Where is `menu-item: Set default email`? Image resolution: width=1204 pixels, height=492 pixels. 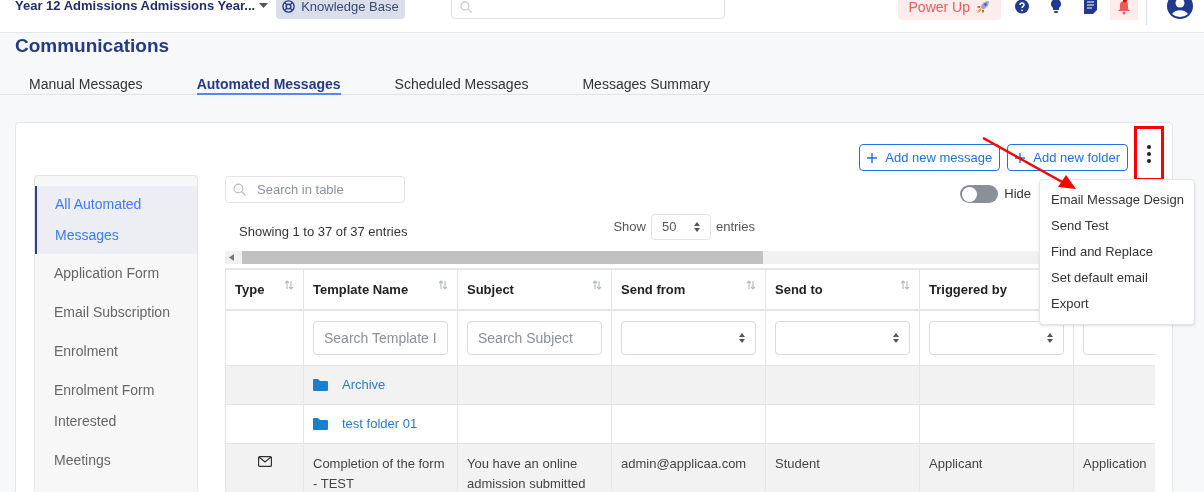 menu-item: Set default email is located at coordinates (1117, 278).